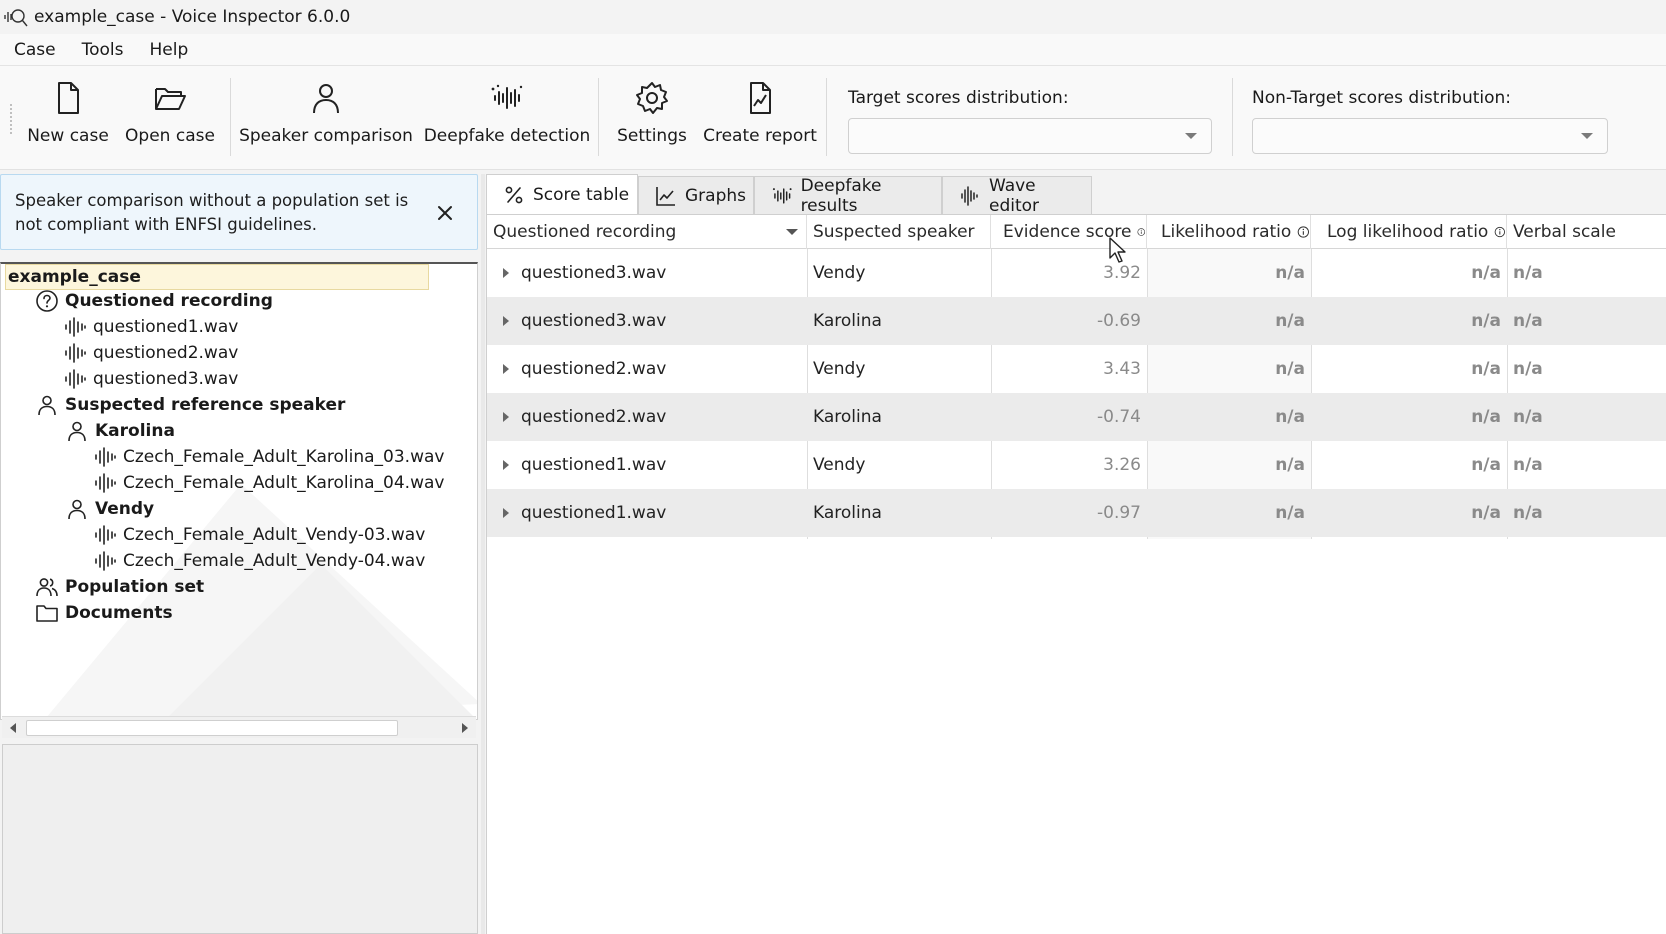  What do you see at coordinates (1119, 321) in the screenshot?
I see `cell-evidence-score: -0.69` at bounding box center [1119, 321].